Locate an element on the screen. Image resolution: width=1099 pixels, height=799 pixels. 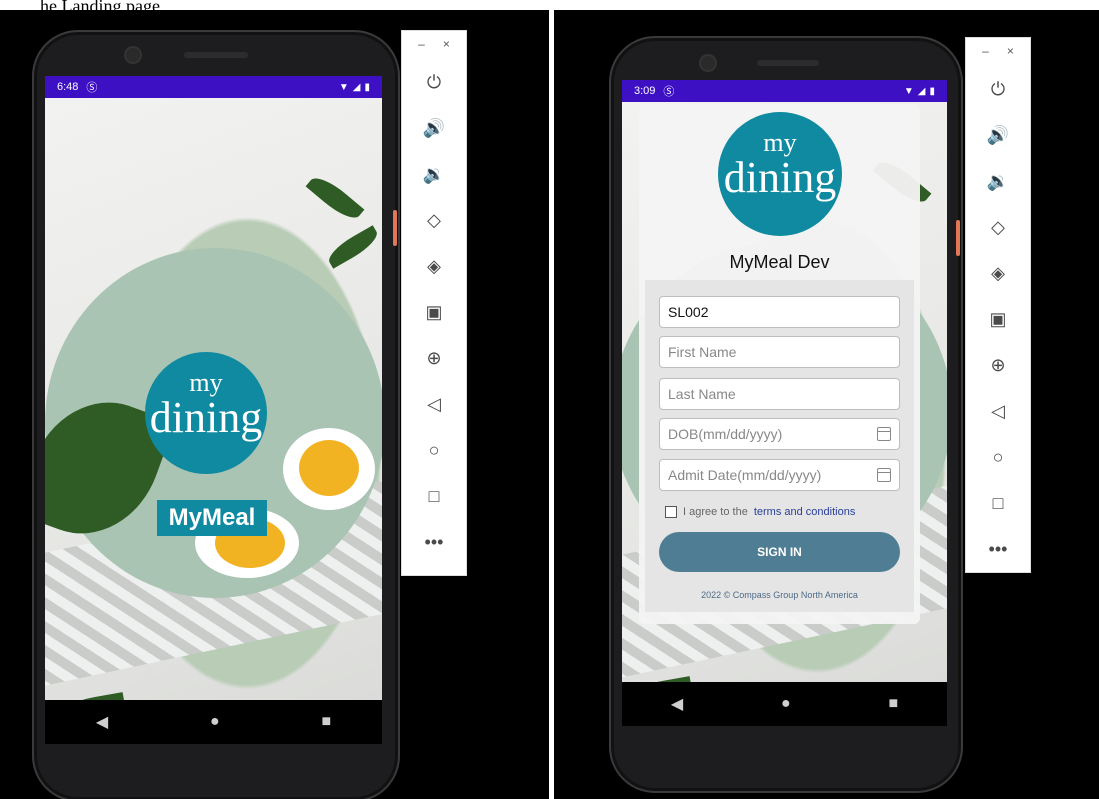
yolk-decoration is located at coordinates (329, 468).